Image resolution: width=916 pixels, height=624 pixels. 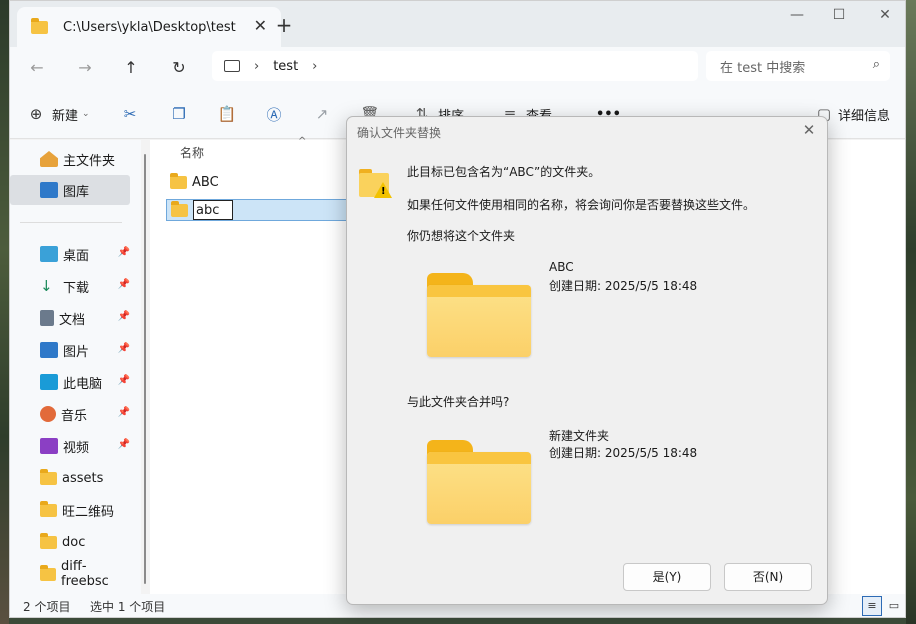 I want to click on sidebar-item-music: 音乐 📌, so click(x=70, y=414).